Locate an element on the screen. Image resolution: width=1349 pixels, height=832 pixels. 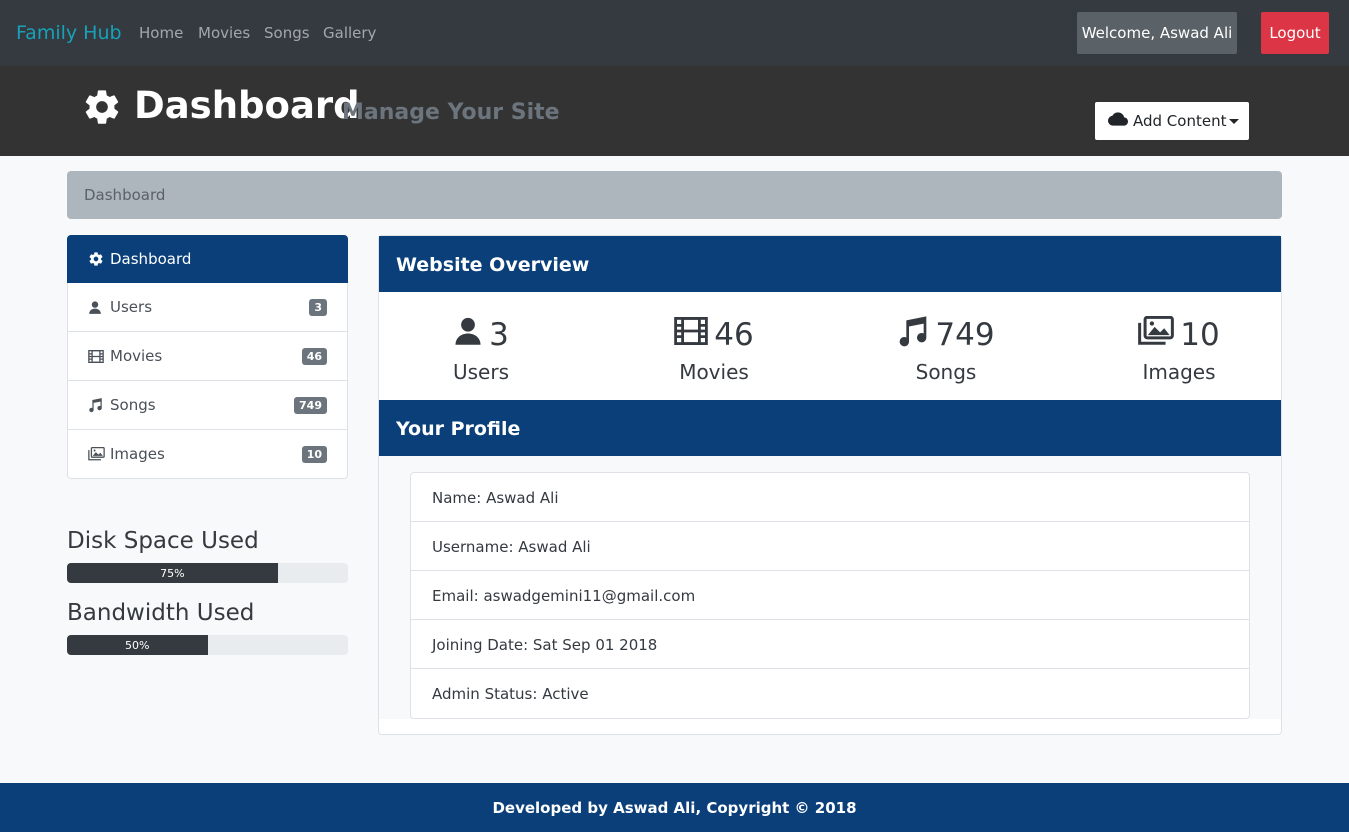
page-subtitle: Manage Your Site is located at coordinates (451, 112).